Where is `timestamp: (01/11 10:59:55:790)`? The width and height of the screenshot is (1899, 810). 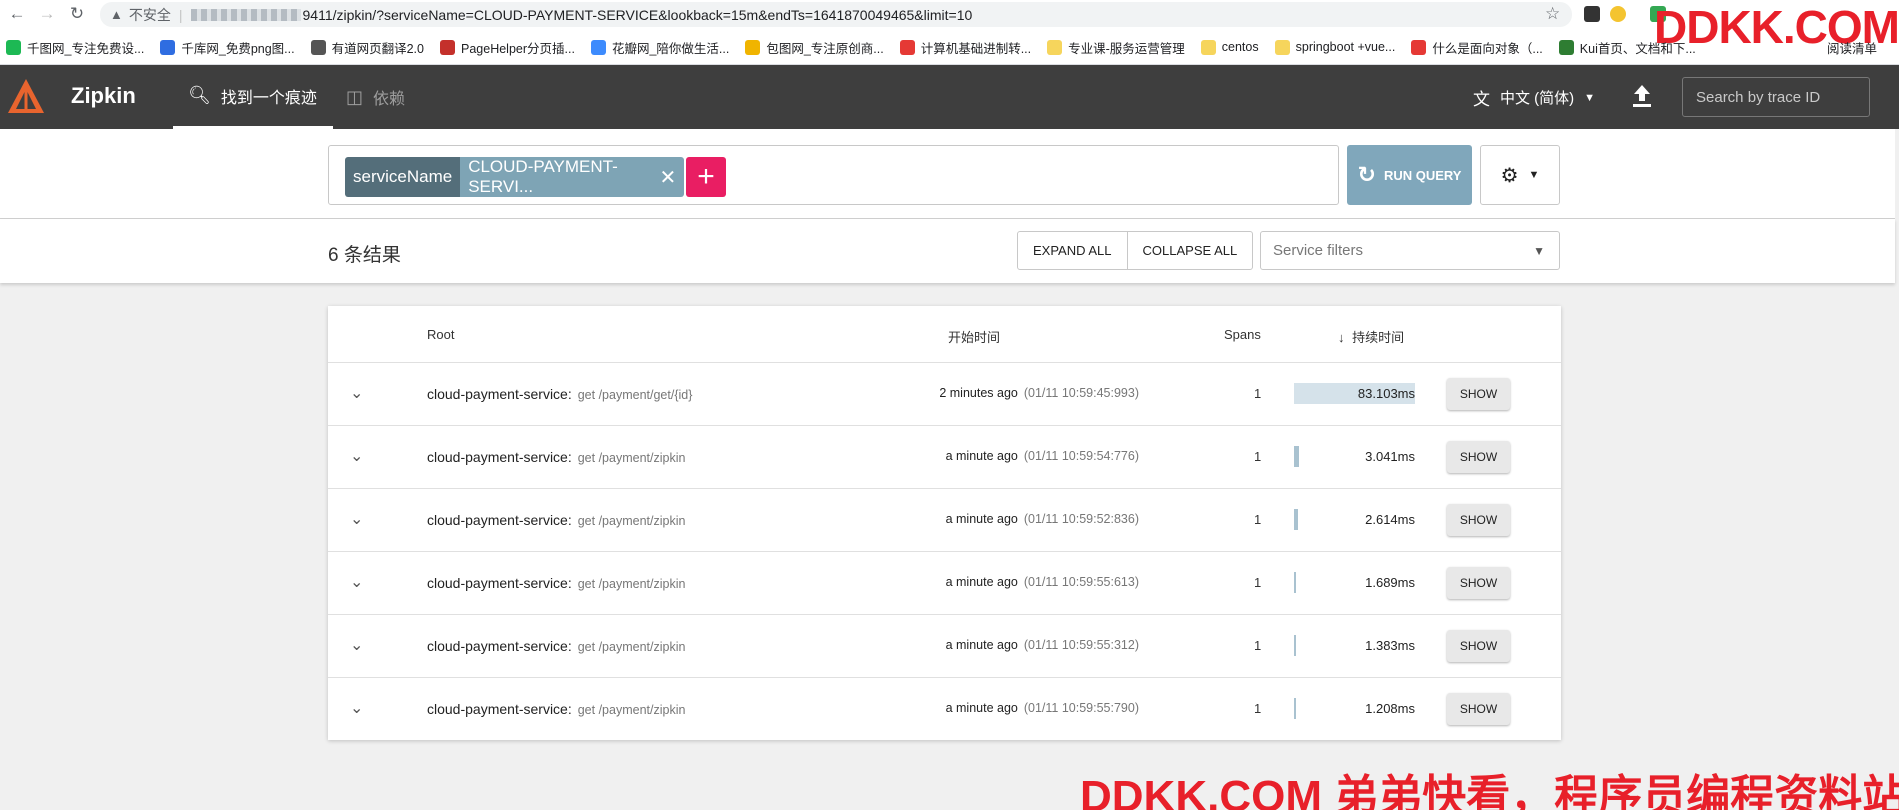
timestamp: (01/11 10:59:55:790) is located at coordinates (1081, 708).